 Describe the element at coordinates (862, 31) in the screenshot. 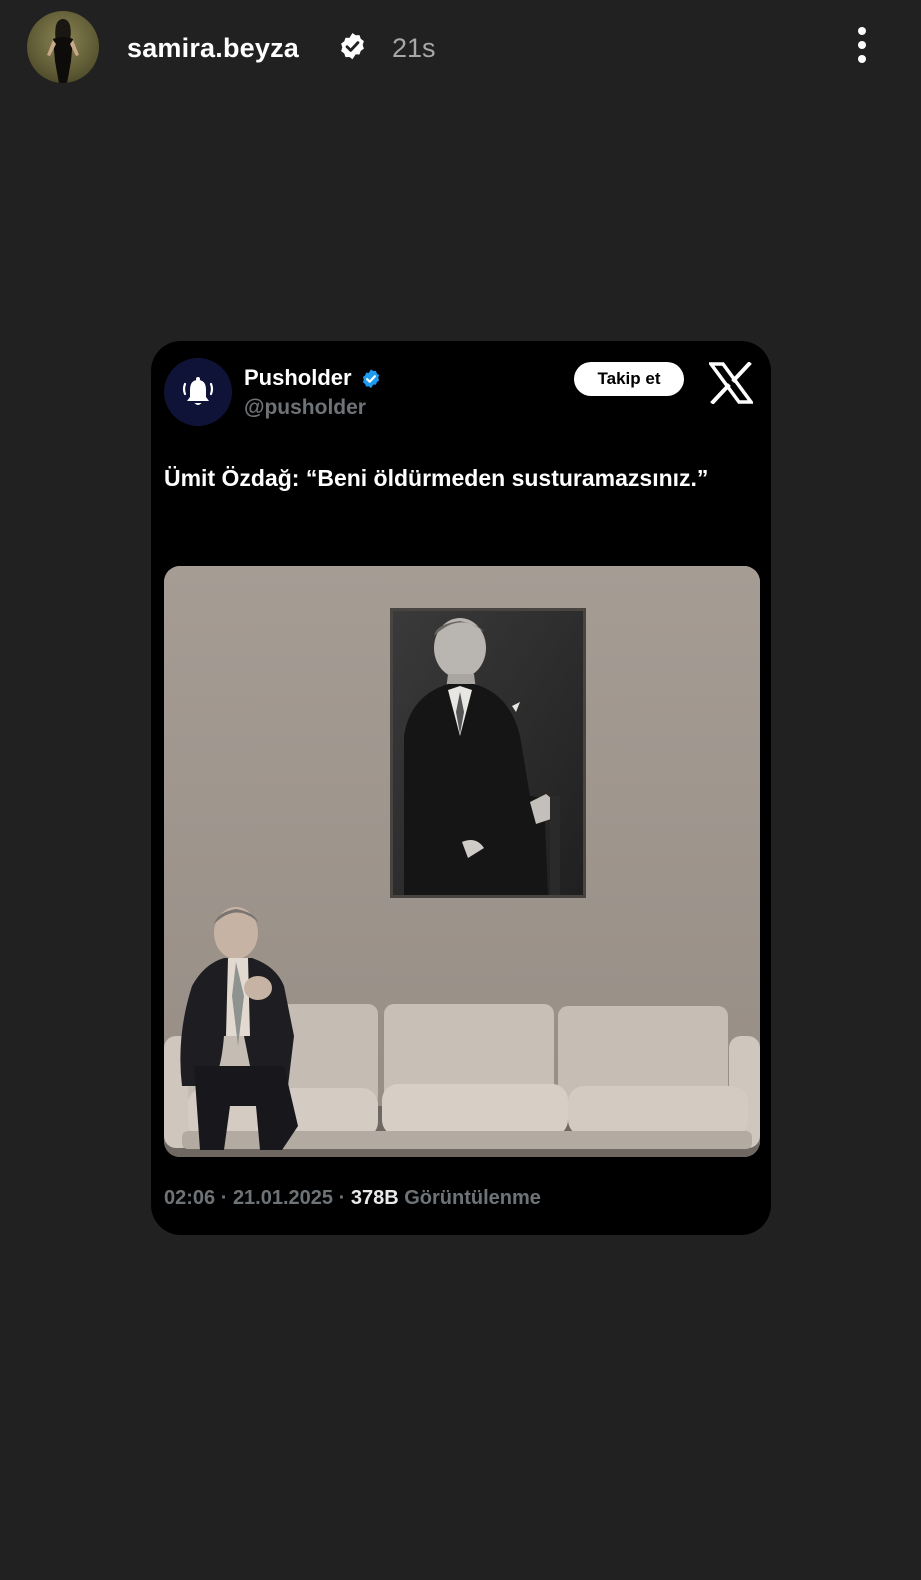

I see `more-vertical-icon` at that location.